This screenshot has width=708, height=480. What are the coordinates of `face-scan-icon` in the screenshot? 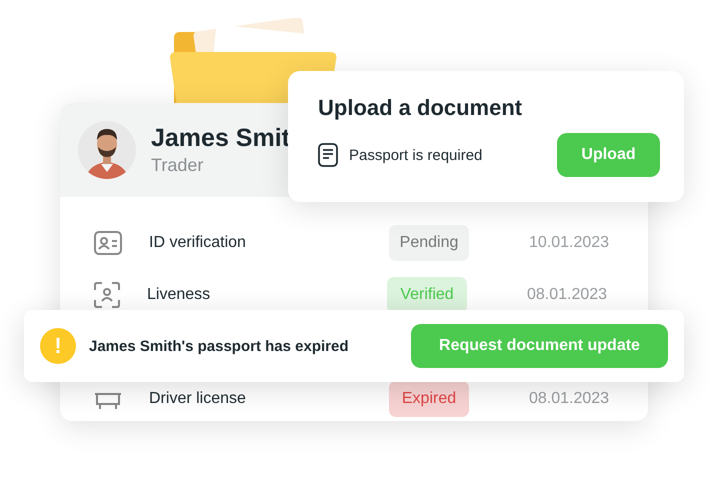 It's located at (107, 295).